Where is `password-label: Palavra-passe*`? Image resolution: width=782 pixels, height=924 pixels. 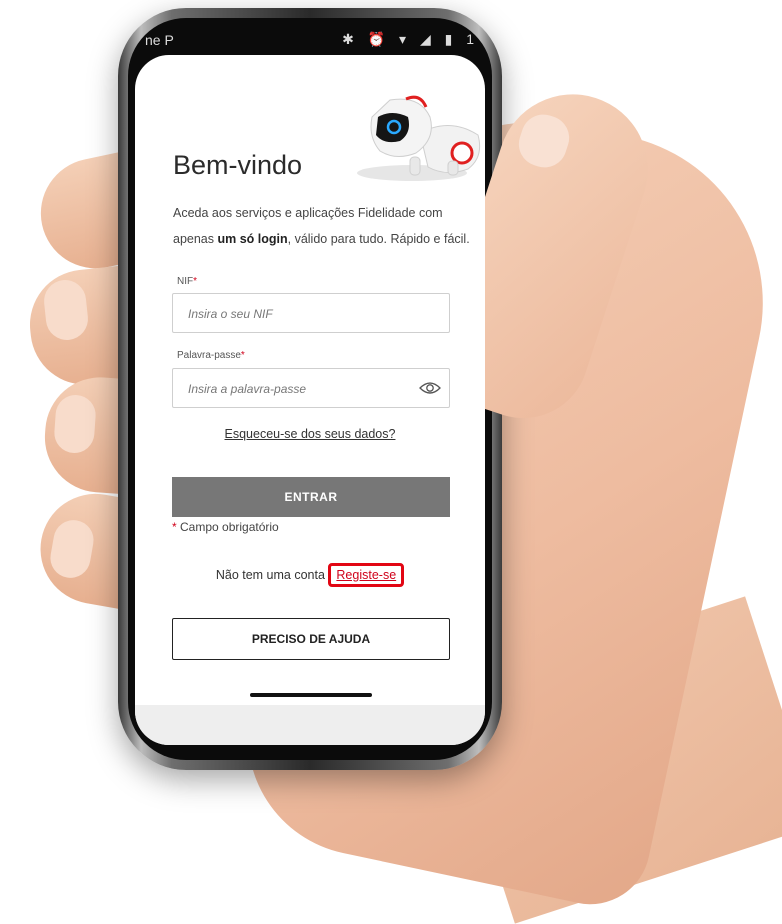 password-label: Palavra-passe* is located at coordinates (211, 355).